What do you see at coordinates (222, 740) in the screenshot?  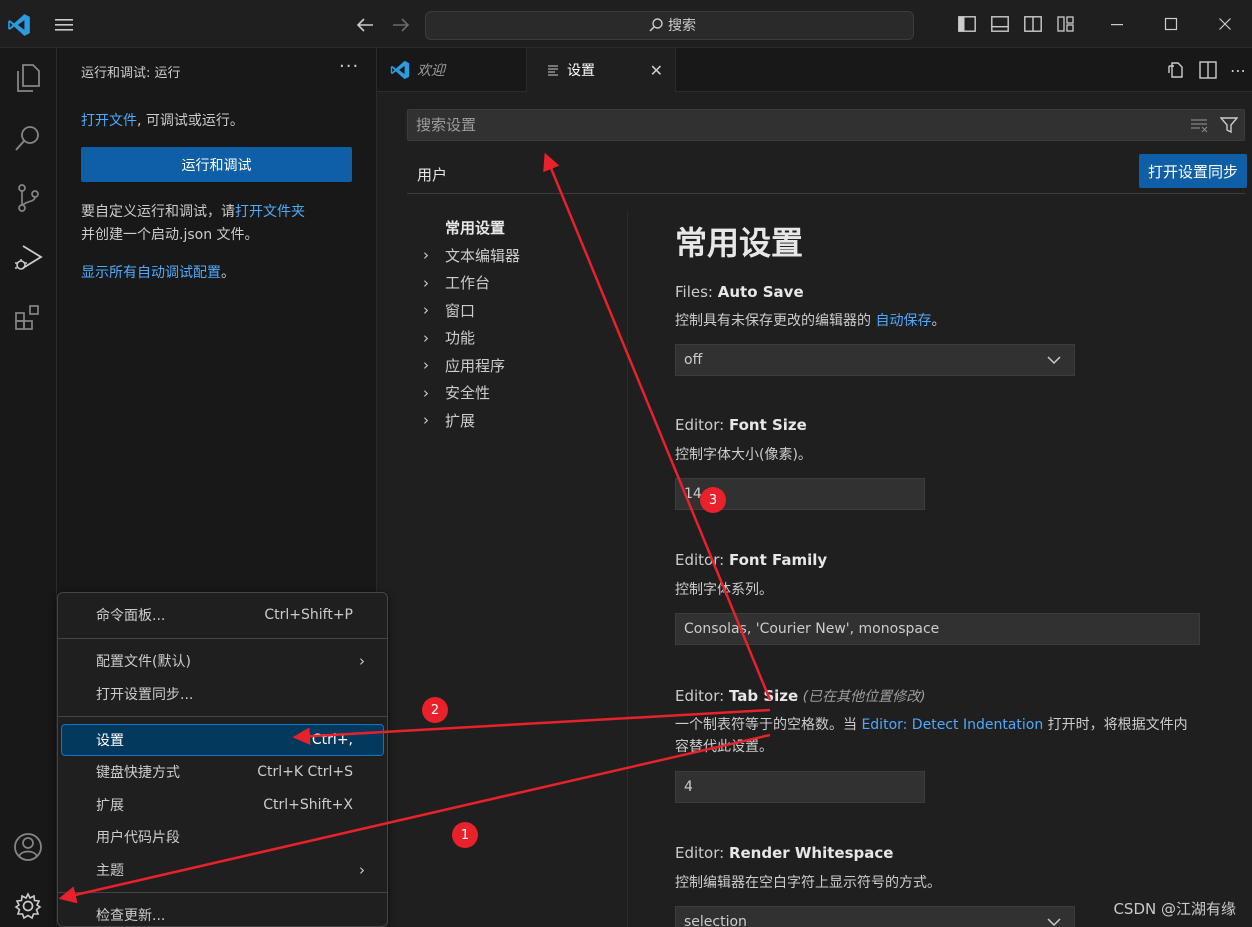 I see `menu-item-settings: 设置 Ctrl+,` at bounding box center [222, 740].